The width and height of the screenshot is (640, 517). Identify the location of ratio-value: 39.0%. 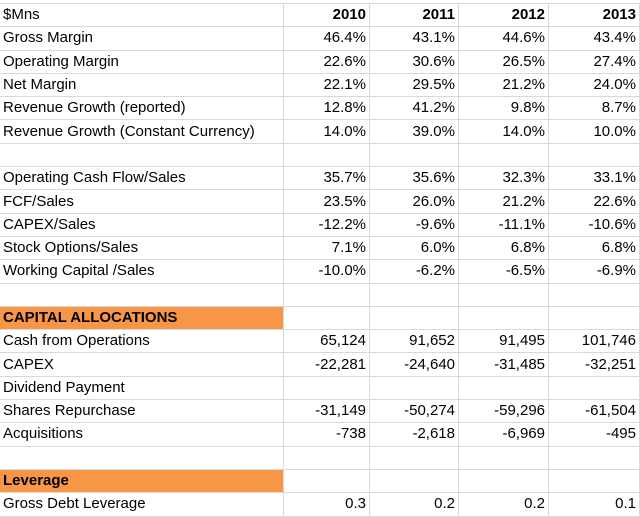
(414, 131).